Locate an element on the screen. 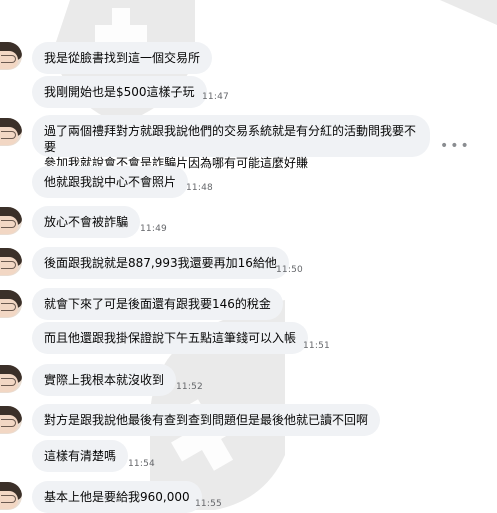 This screenshot has height=513, width=497. message-timestamp: 11:54 is located at coordinates (141, 464).